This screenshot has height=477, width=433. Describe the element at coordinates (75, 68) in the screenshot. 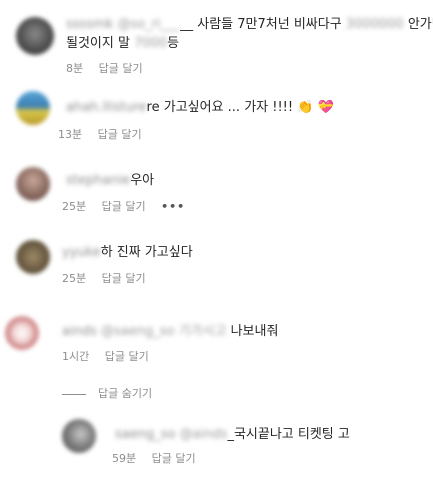

I see `comment-time: 8분` at that location.